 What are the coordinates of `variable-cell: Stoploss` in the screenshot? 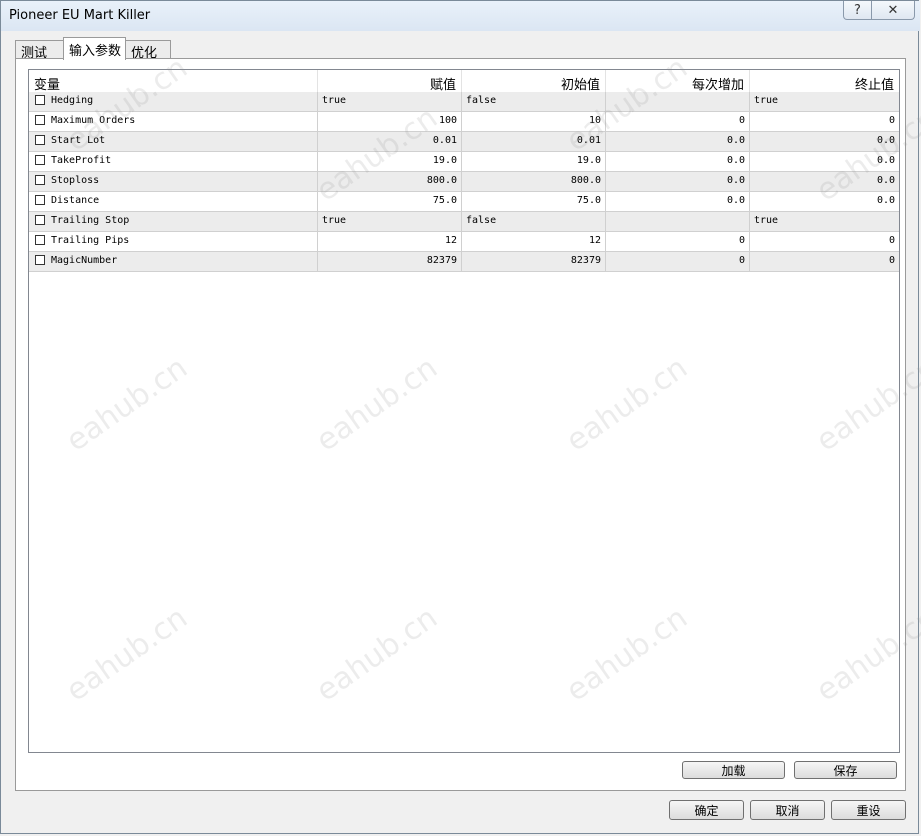 It's located at (173, 182).